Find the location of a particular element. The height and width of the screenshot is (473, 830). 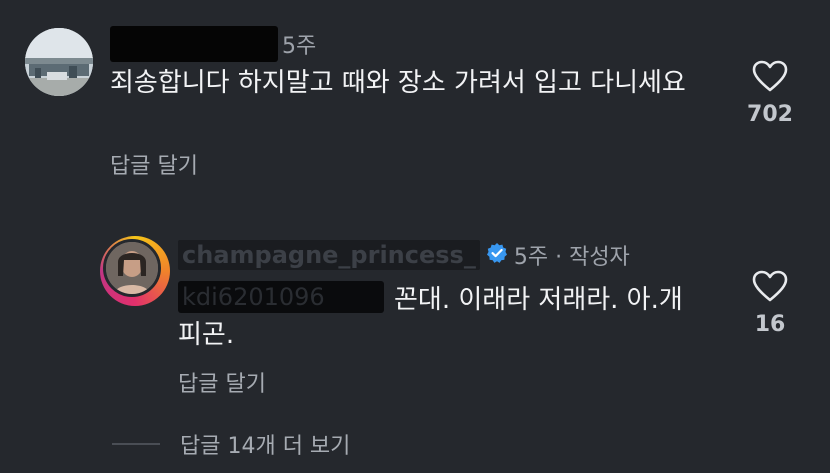

comment-time: 5주 is located at coordinates (299, 46).